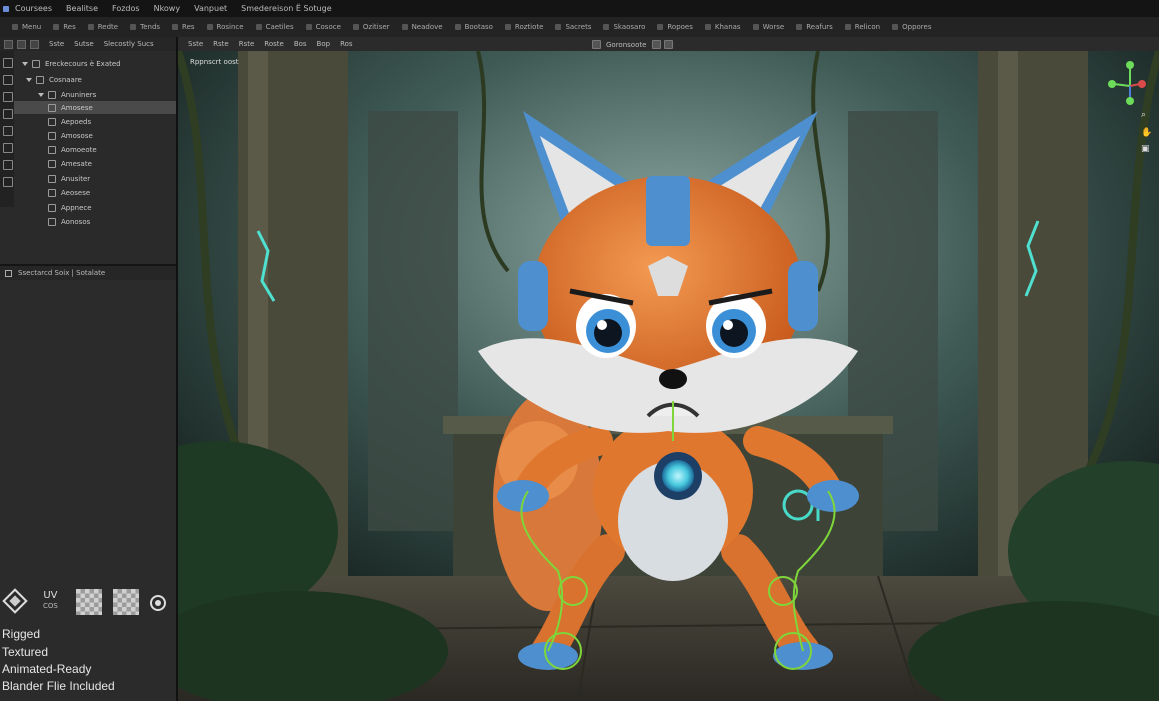 This screenshot has height=701, width=1159. Describe the element at coordinates (84, 44) in the screenshot. I see `toolbar-item: Sutse` at that location.